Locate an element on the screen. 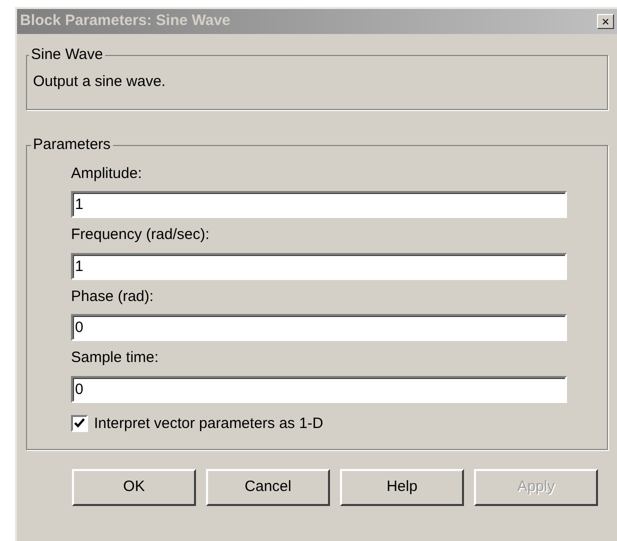 This screenshot has width=617, height=541. window-title: Block Parameters: Sine Wave is located at coordinates (125, 21).